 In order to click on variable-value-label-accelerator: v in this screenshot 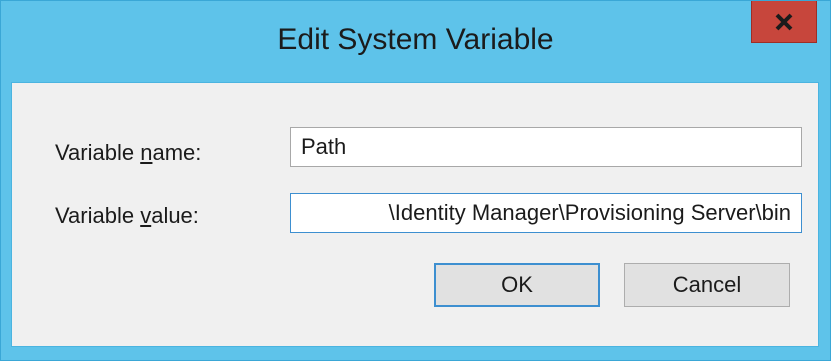, I will do `click(146, 215)`.